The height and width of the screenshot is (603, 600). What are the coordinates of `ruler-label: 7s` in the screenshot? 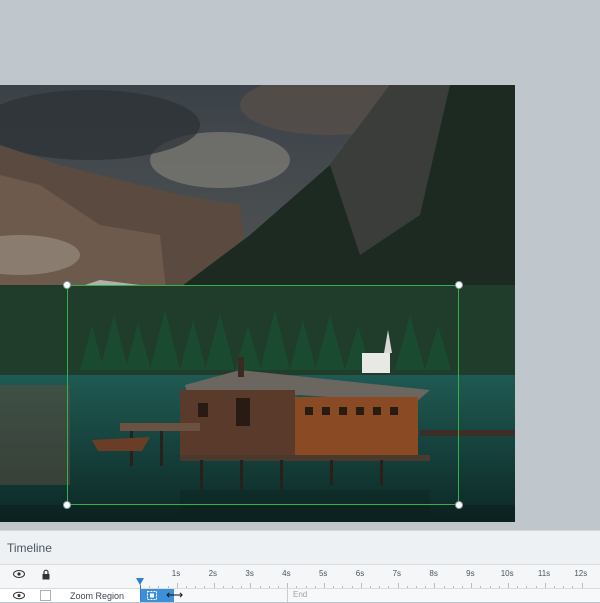 It's located at (397, 573).